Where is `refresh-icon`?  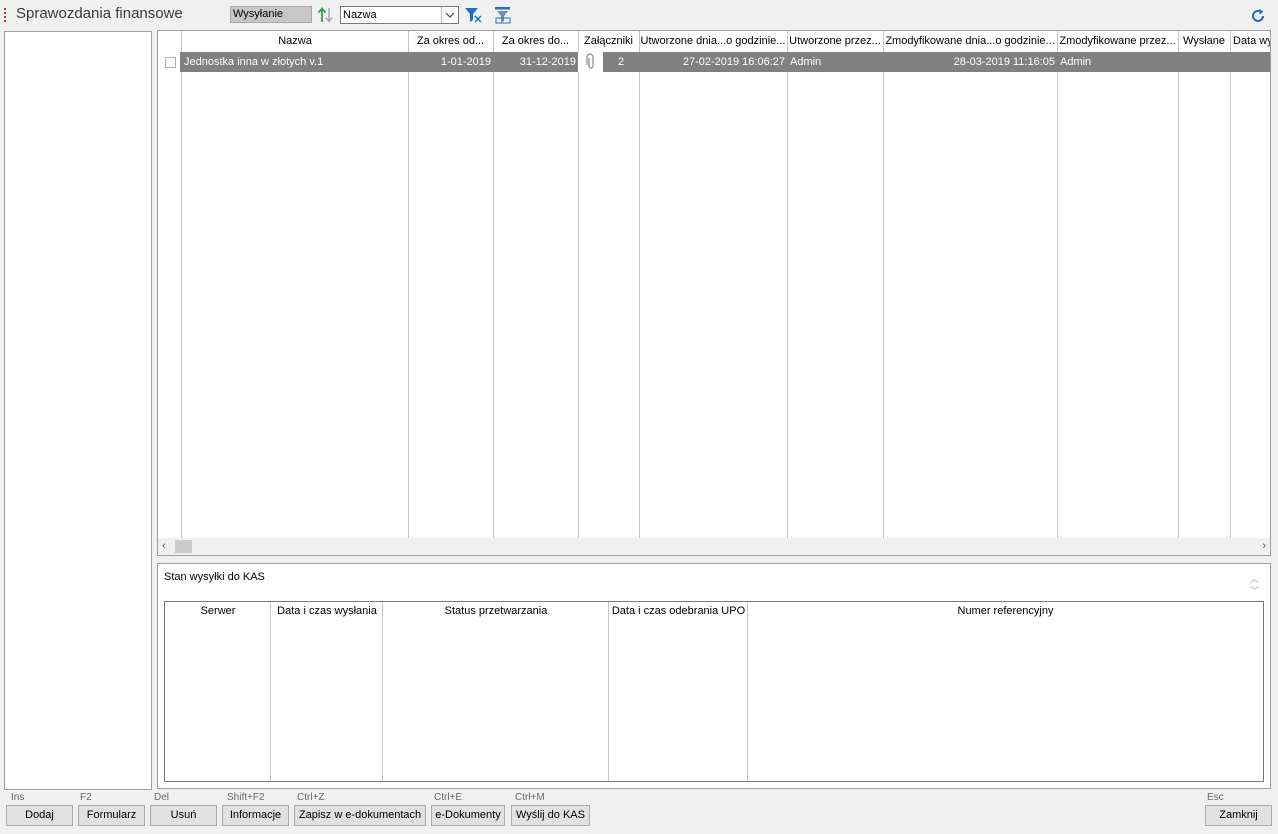 refresh-icon is located at coordinates (1258, 16).